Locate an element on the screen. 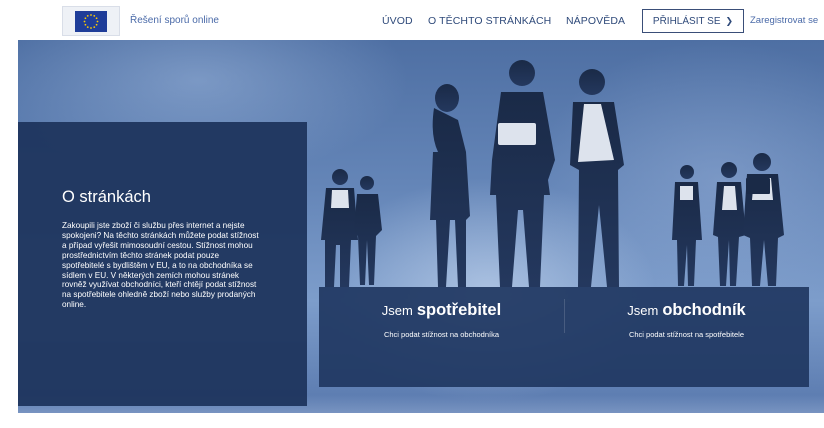 The width and height of the screenshot is (824, 428). chevron-right-icon: ❯ is located at coordinates (729, 21).